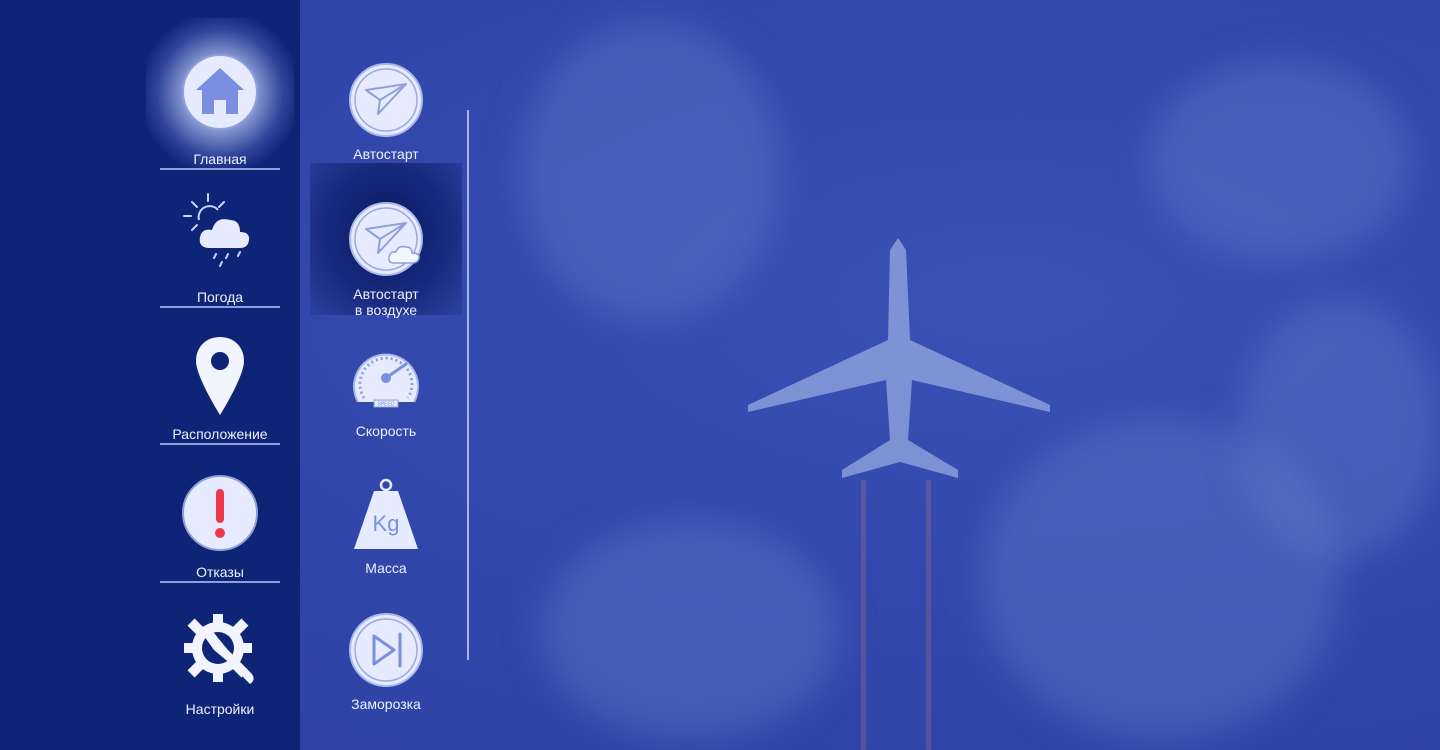  I want to click on settings-icon, so click(219, 649).